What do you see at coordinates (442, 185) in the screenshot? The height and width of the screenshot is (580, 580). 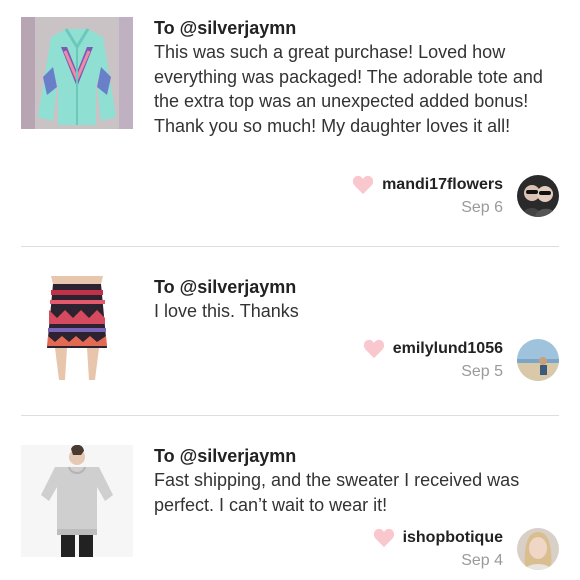 I see `reviewer-username: mandi17flowers` at bounding box center [442, 185].